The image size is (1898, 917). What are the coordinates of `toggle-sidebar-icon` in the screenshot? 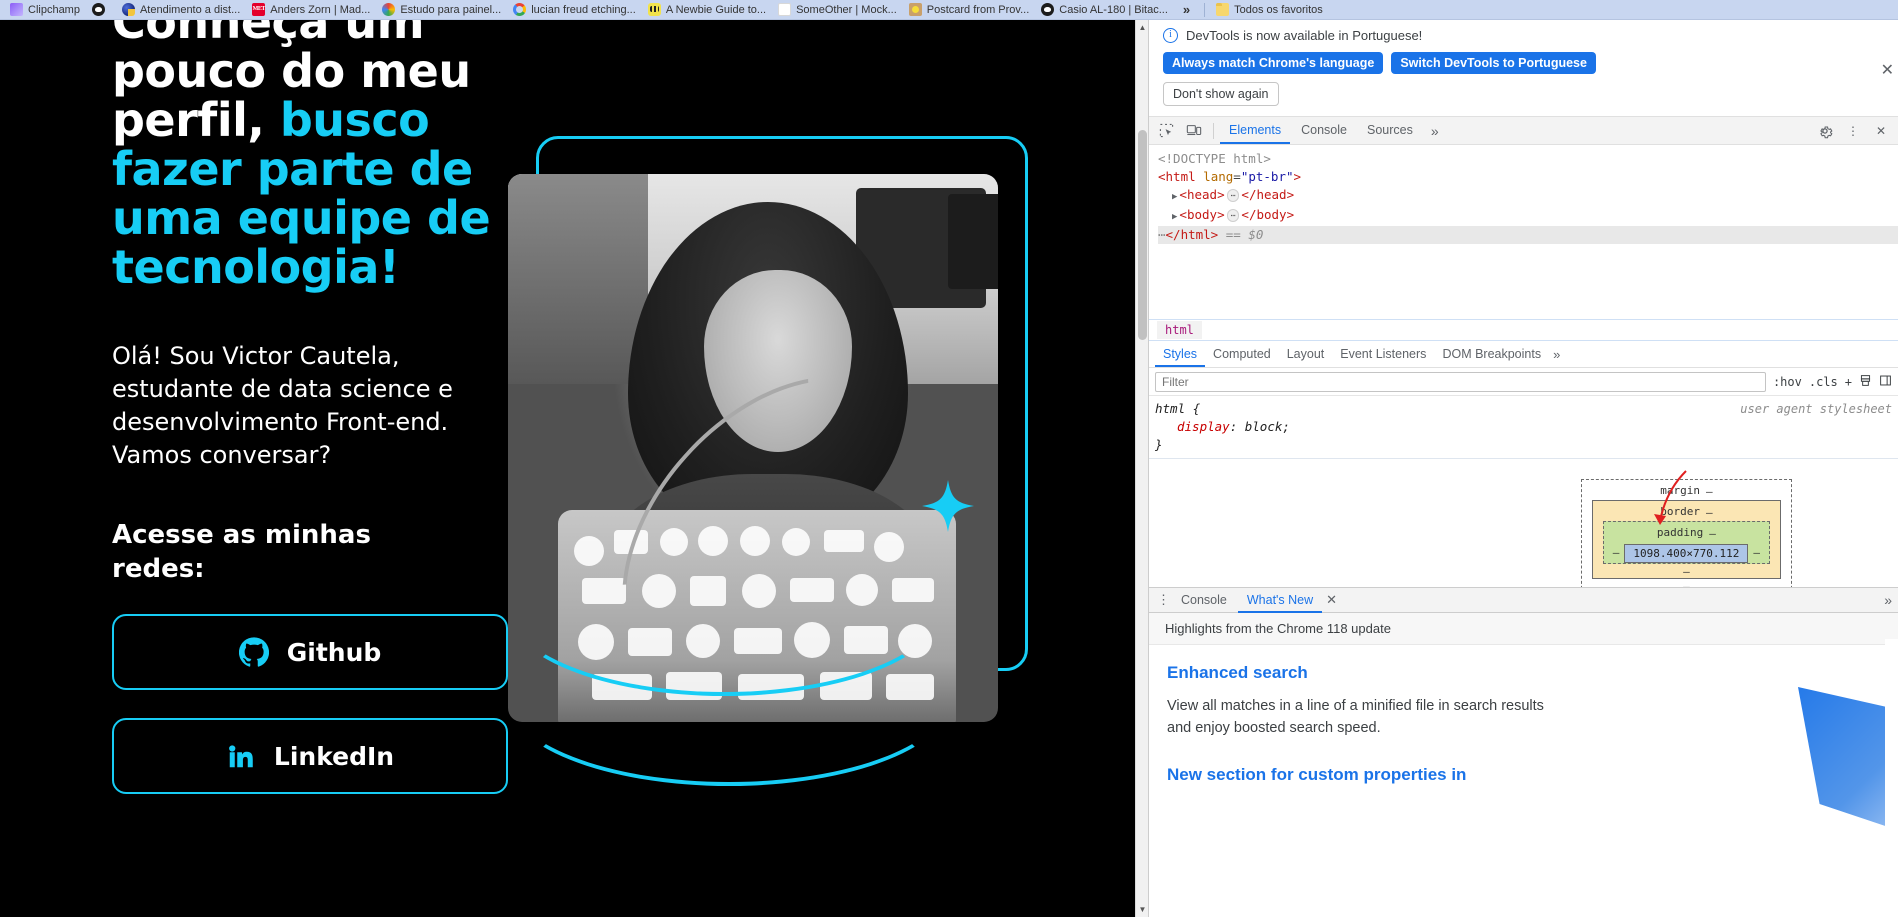 It's located at (1885, 382).